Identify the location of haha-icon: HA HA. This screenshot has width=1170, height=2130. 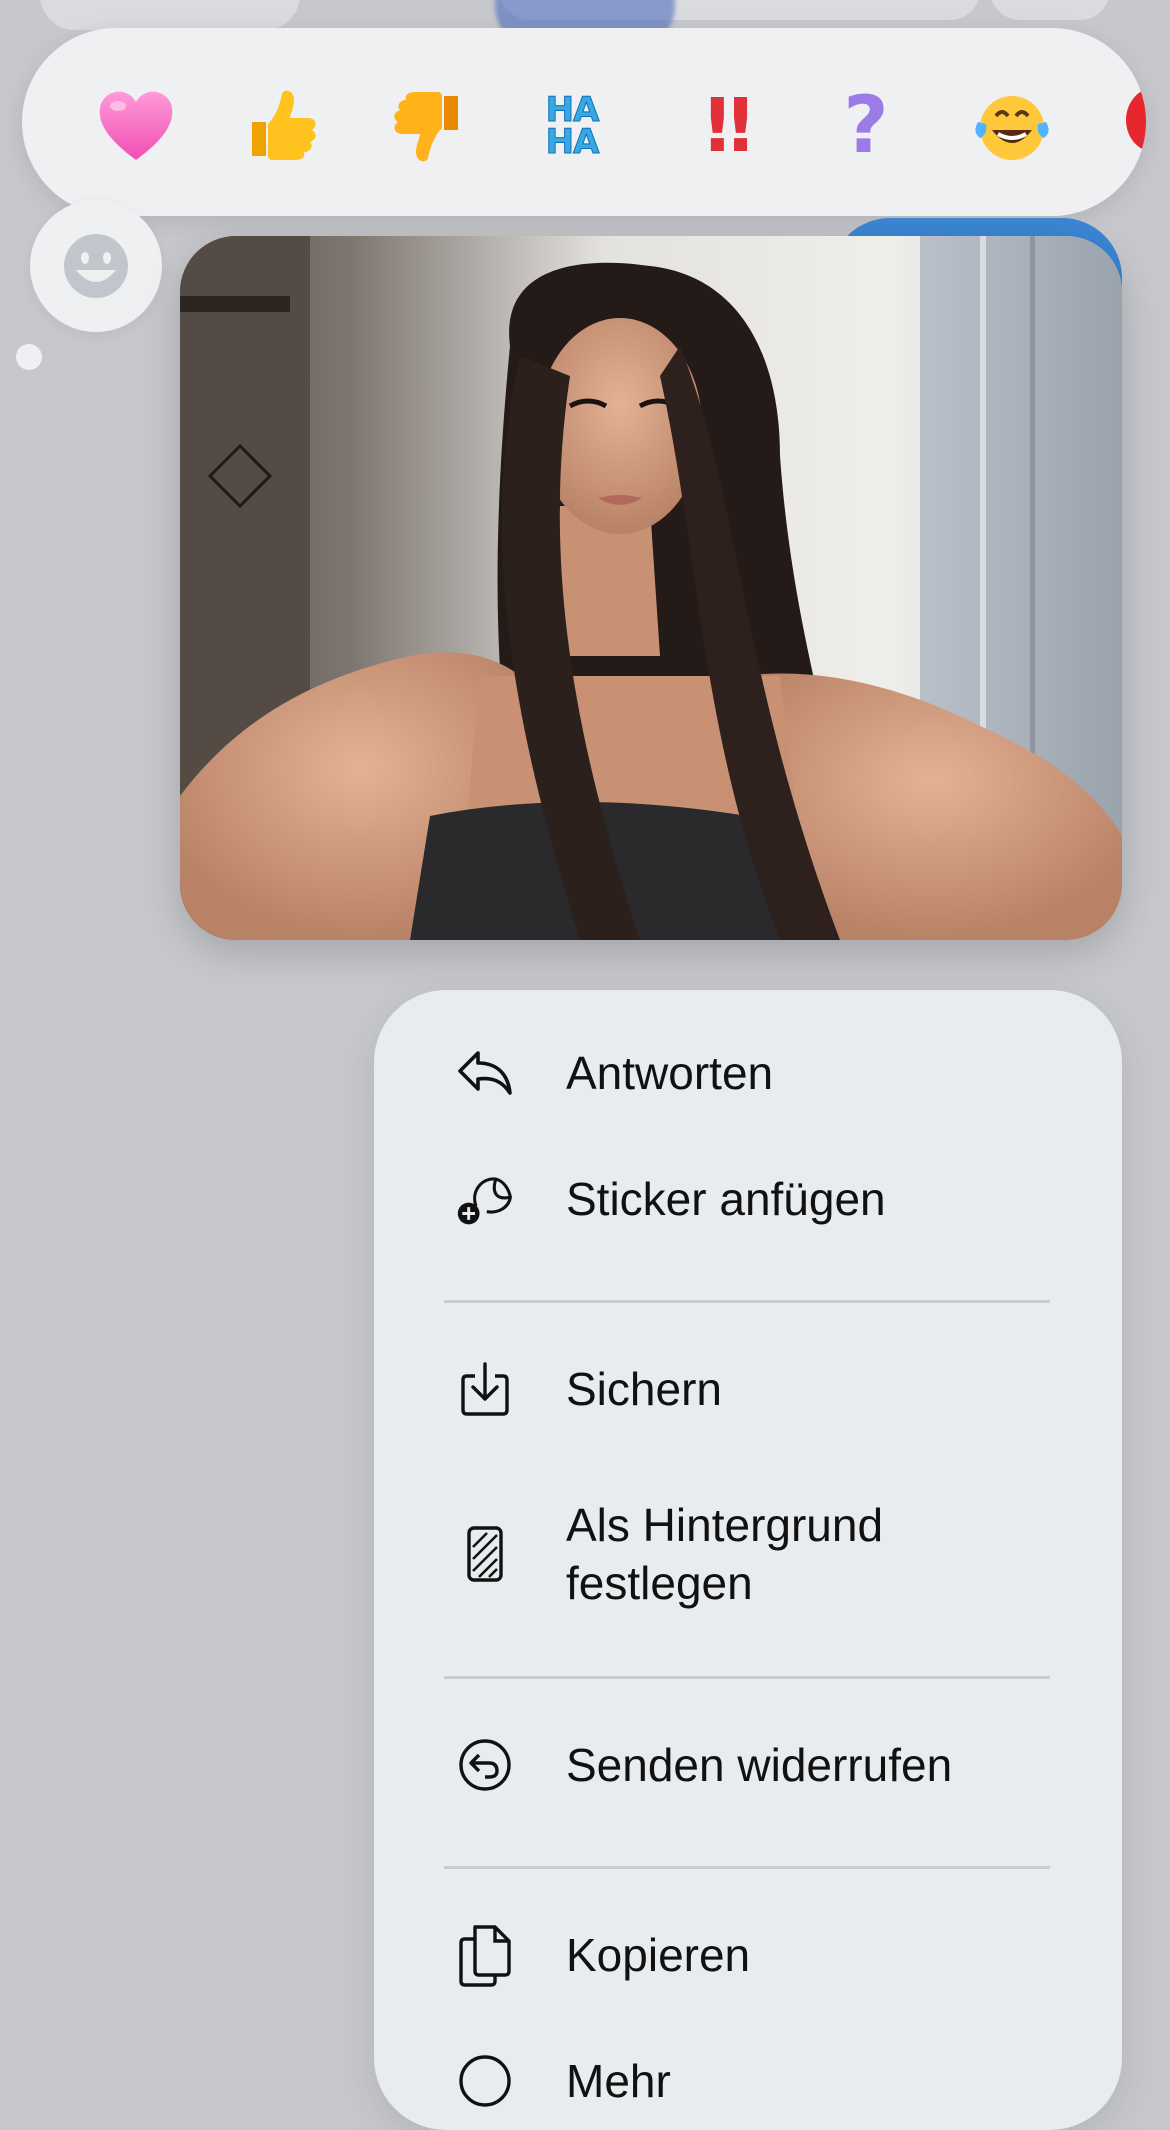
(572, 126).